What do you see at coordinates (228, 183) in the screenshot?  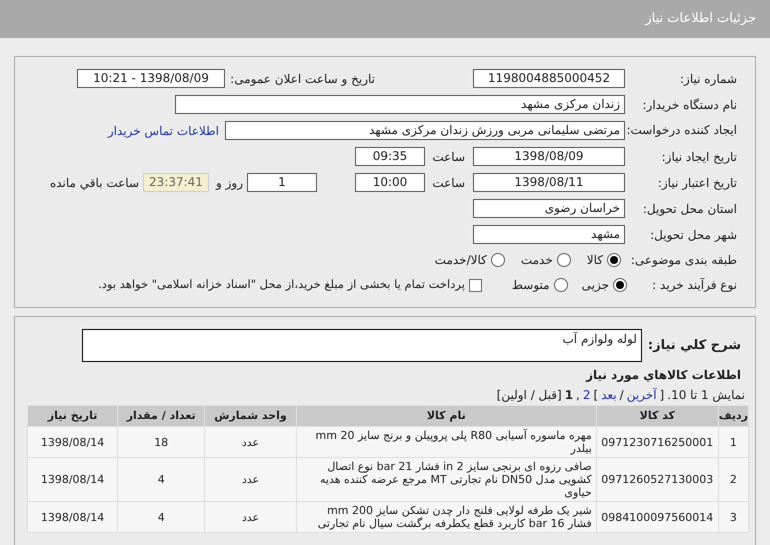 I see `field-label: روز و` at bounding box center [228, 183].